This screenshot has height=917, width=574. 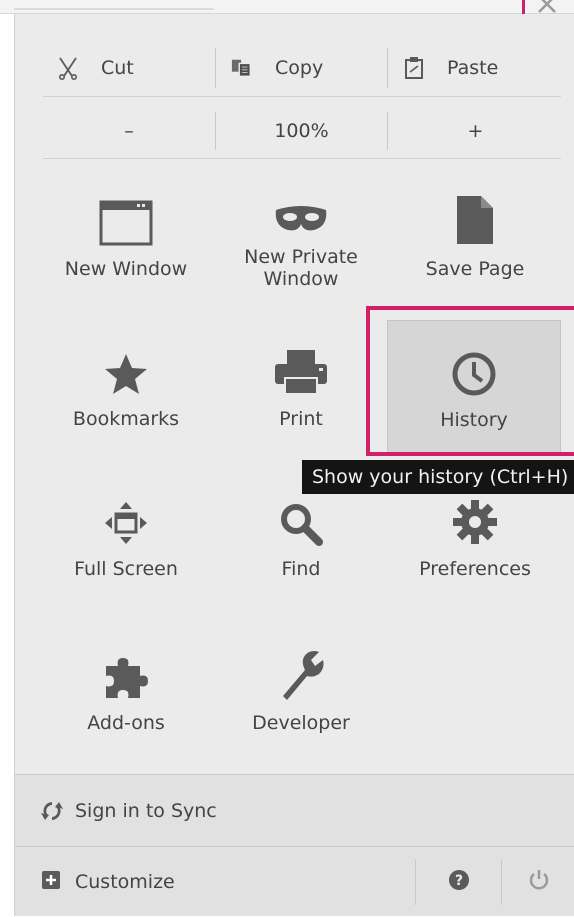 What do you see at coordinates (114, 9) in the screenshot?
I see `tab-edge` at bounding box center [114, 9].